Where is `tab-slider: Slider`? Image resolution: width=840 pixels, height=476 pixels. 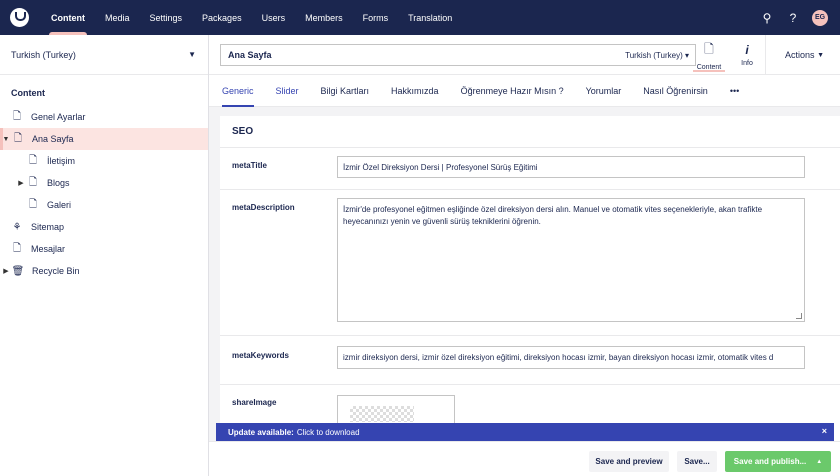
tab-slider: Slider is located at coordinates (287, 91).